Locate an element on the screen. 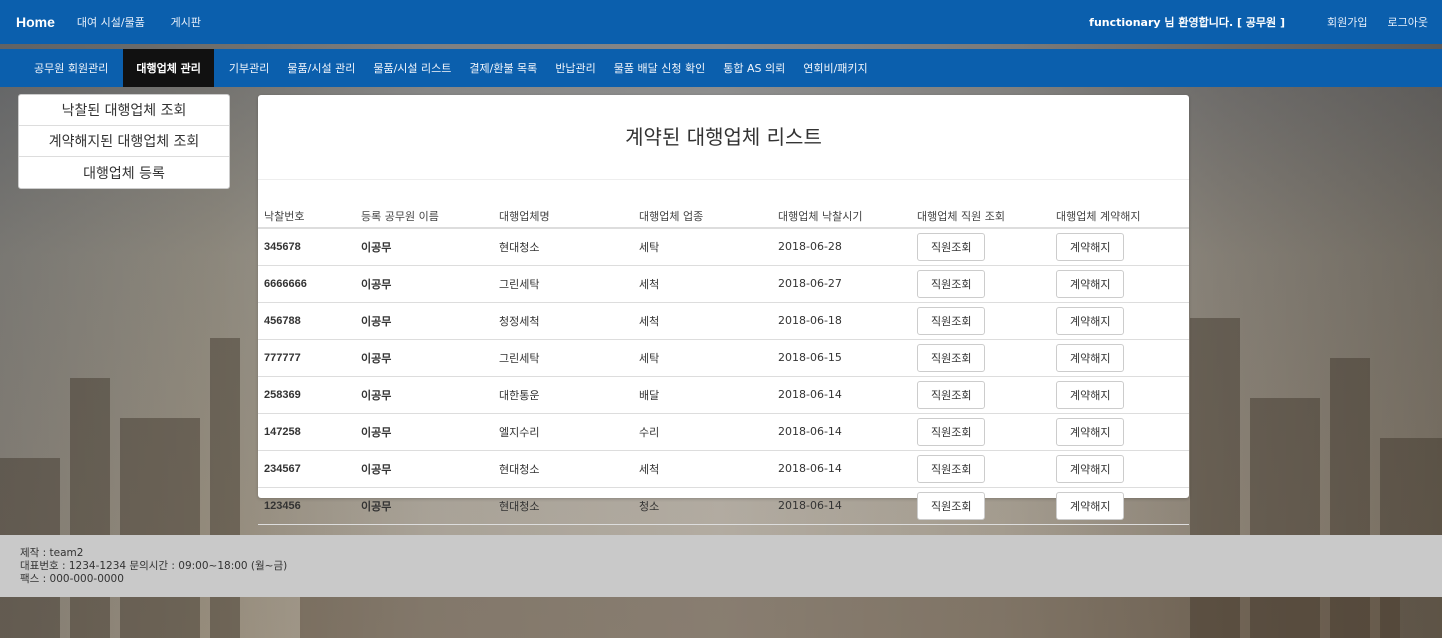 The image size is (1442, 638). home-link: Home is located at coordinates (35, 22).